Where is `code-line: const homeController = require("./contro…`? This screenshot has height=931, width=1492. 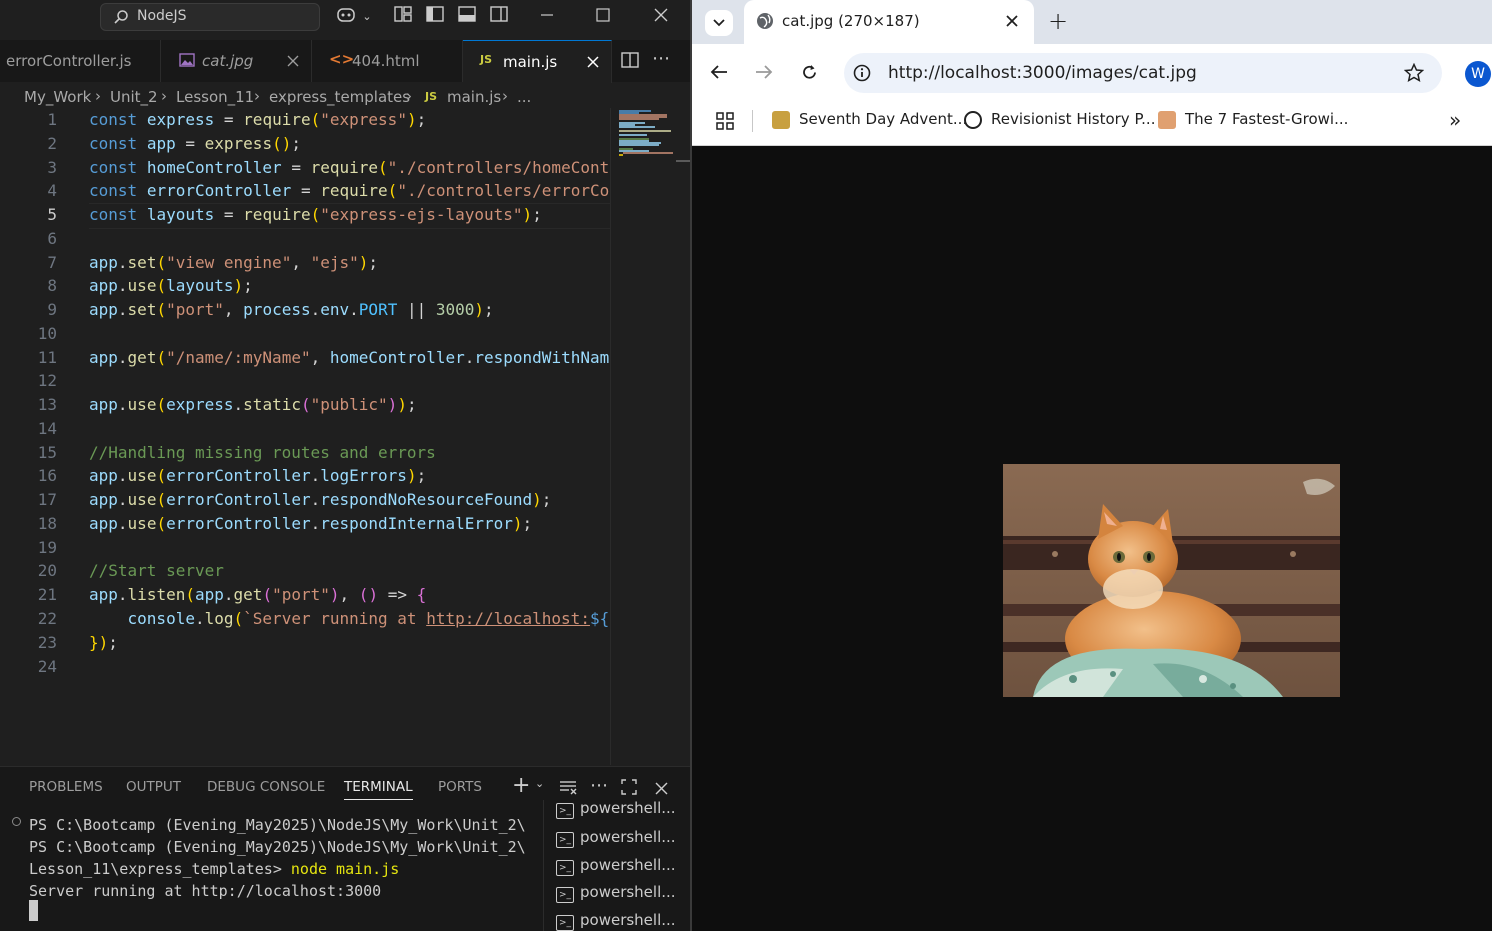
code-line: const homeController = require("./contro… is located at coordinates (349, 167).